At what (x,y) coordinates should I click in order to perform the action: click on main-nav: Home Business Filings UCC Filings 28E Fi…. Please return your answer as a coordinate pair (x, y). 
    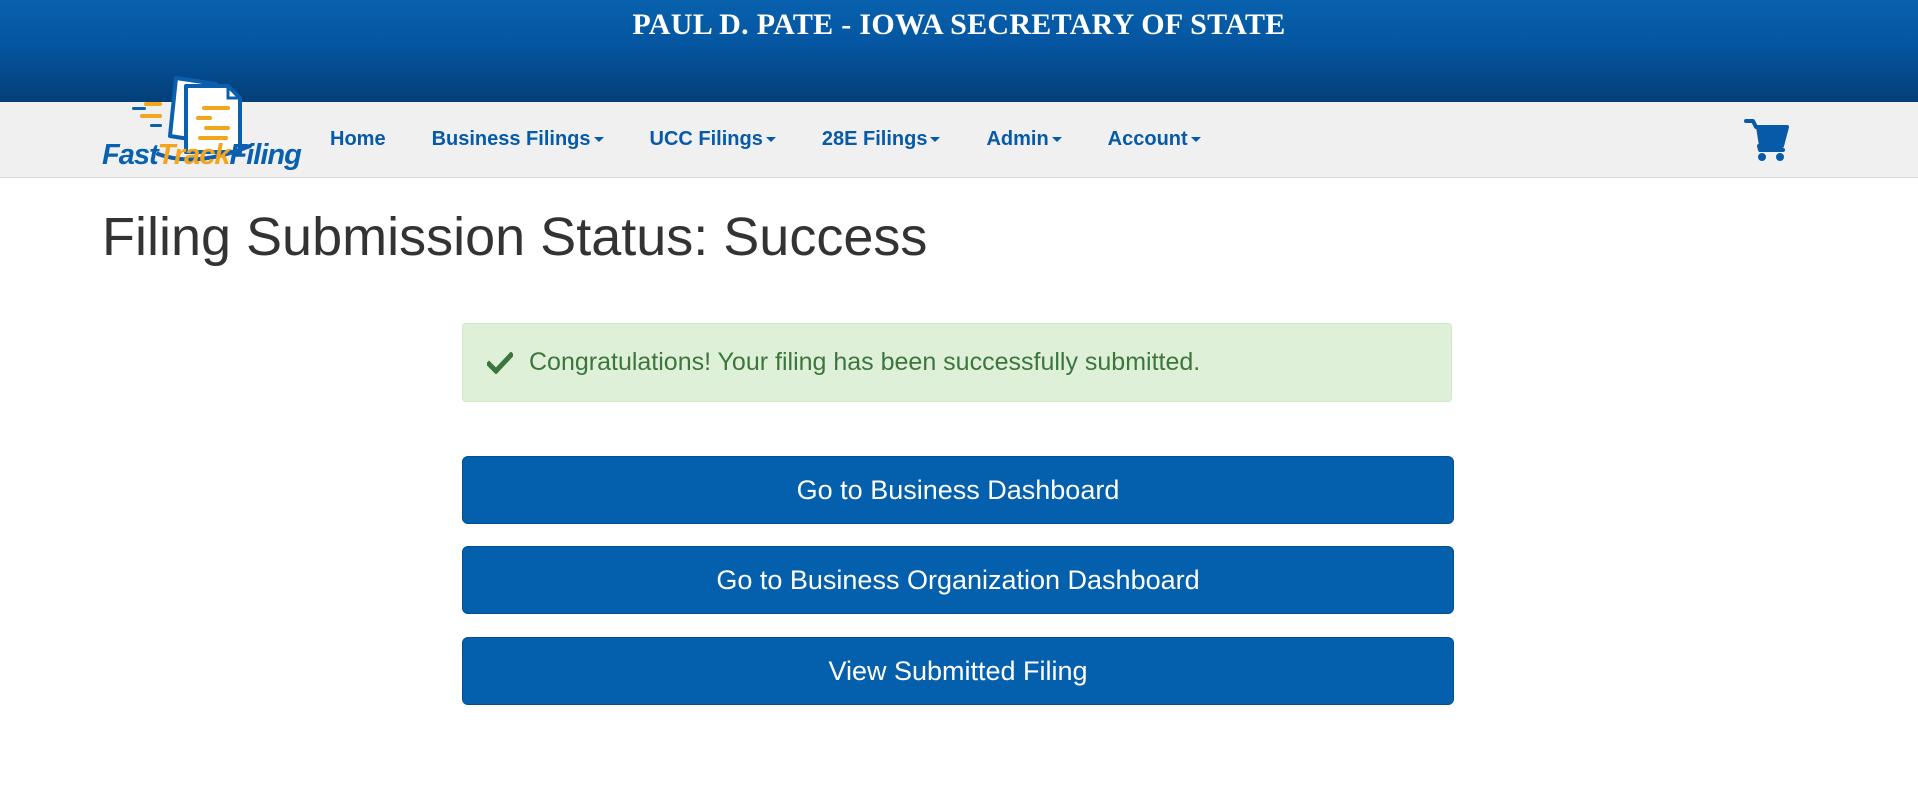
    Looking at the image, I should click on (788, 139).